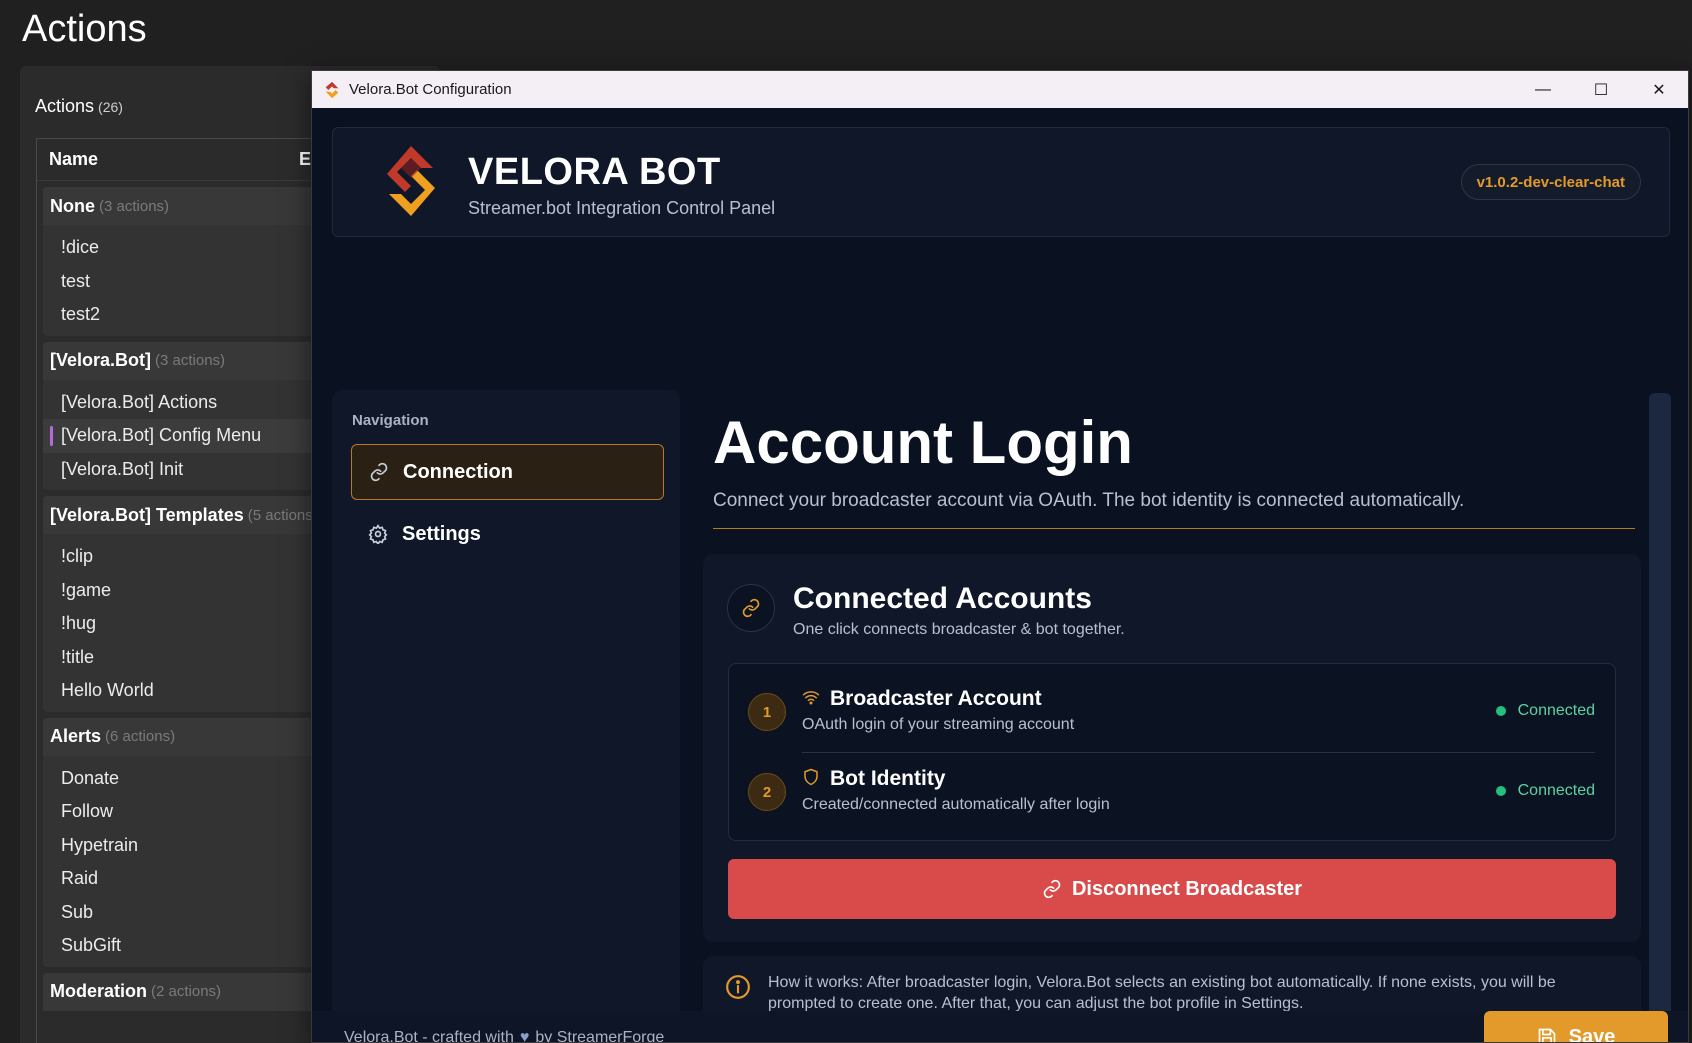 The image size is (1692, 1043). Describe the element at coordinates (622, 208) in the screenshot. I see `brand-subtitle: Streamer.bot Integration Control Panel` at that location.